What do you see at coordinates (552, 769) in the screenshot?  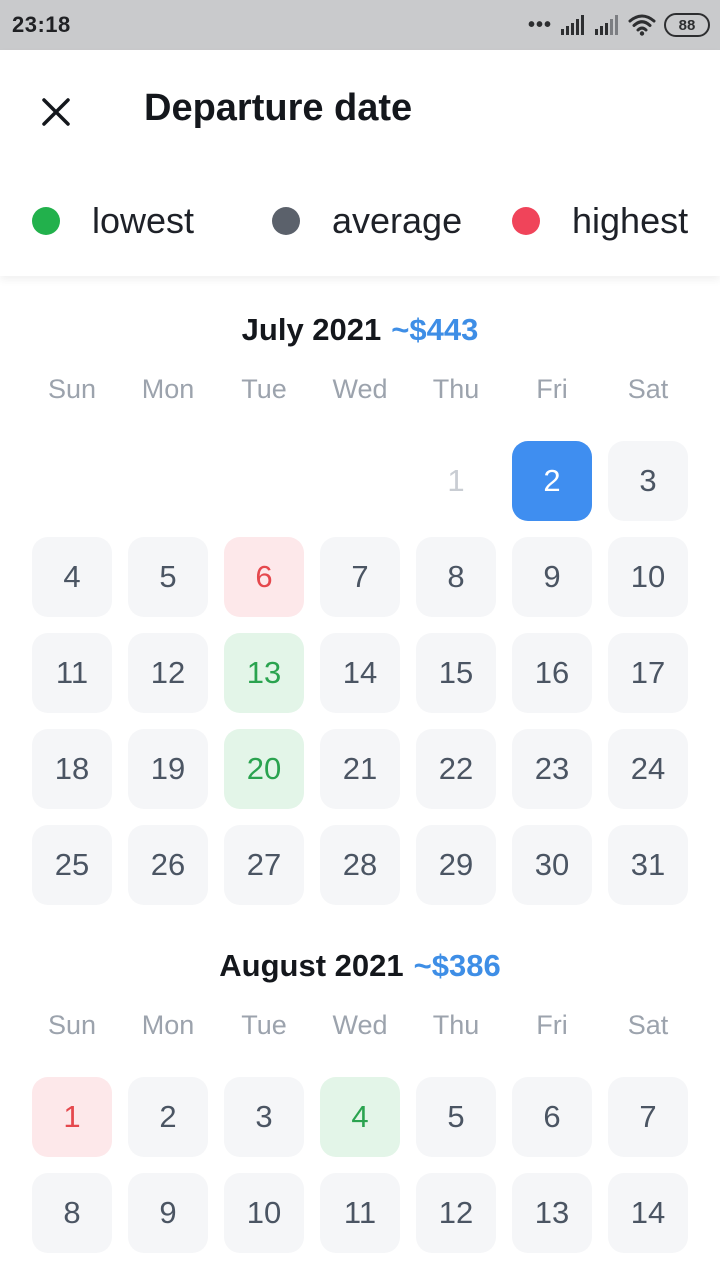 I see `day-cell: 23` at bounding box center [552, 769].